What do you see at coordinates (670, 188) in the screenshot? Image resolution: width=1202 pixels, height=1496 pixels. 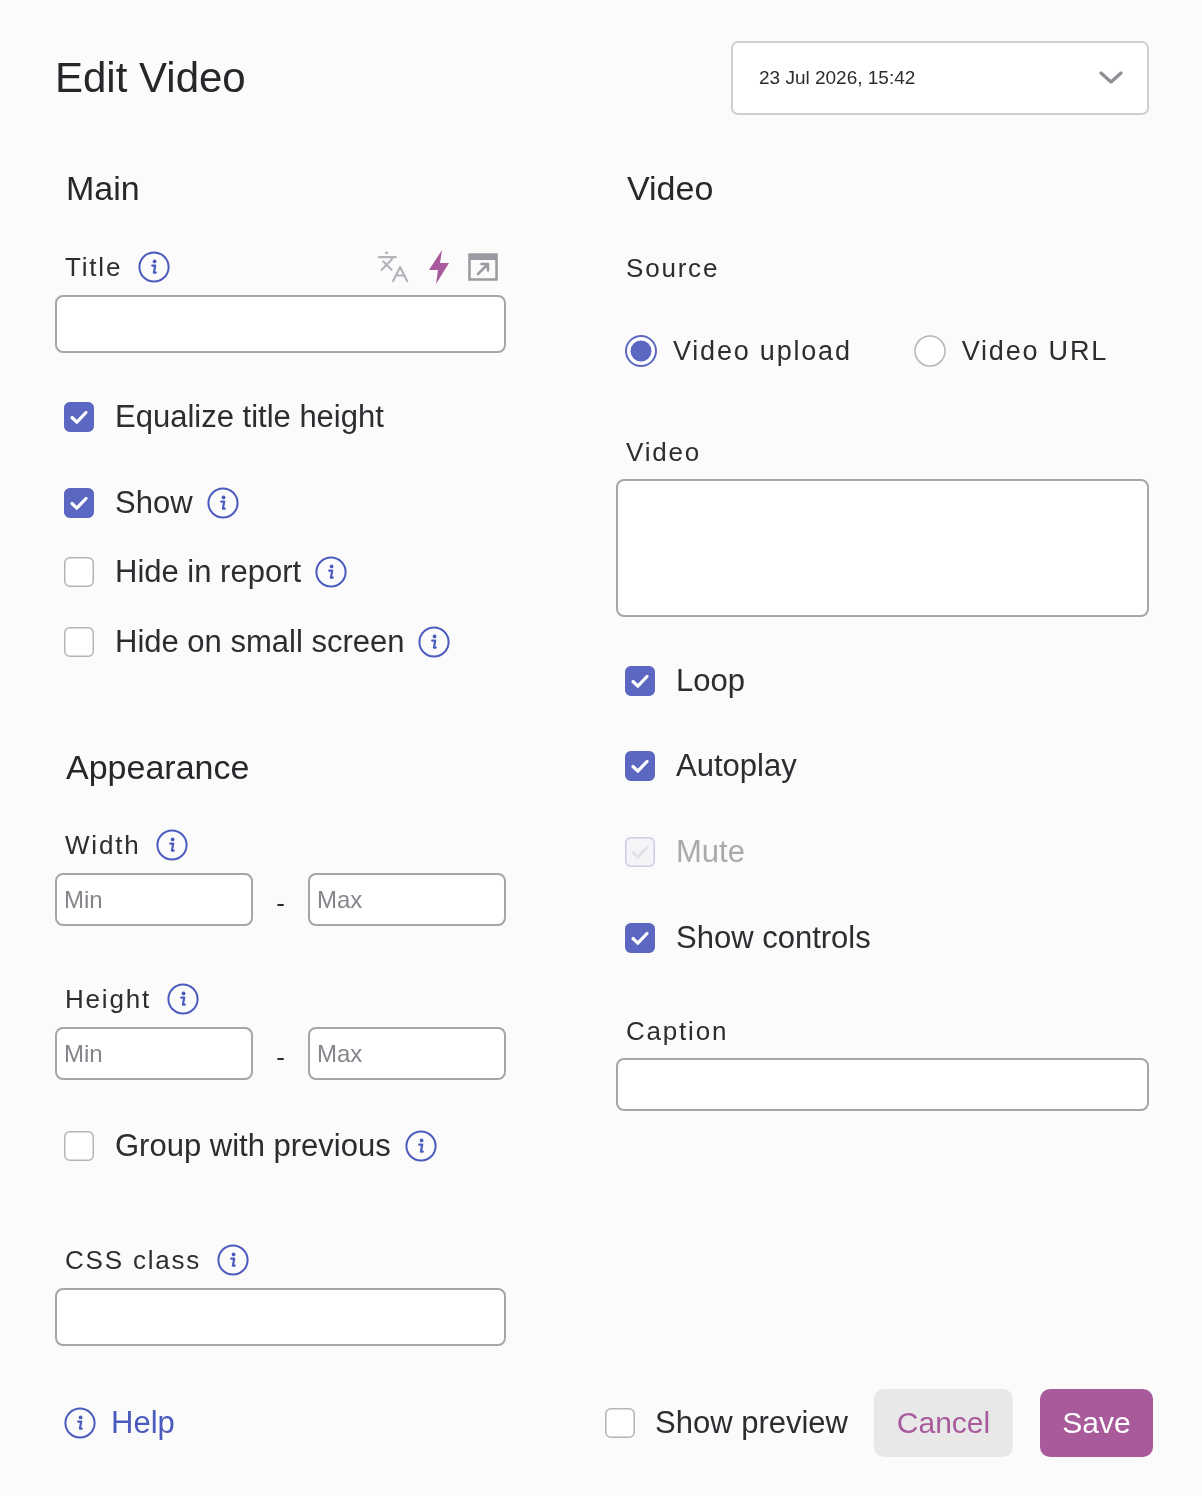 I see `section-heading: Video` at bounding box center [670, 188].